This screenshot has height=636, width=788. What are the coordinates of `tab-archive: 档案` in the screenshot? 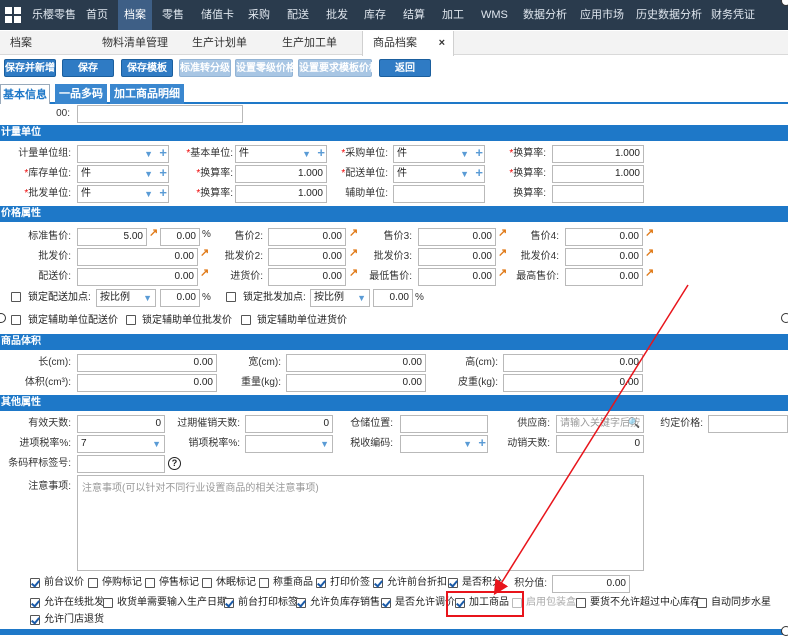 It's located at (21, 43).